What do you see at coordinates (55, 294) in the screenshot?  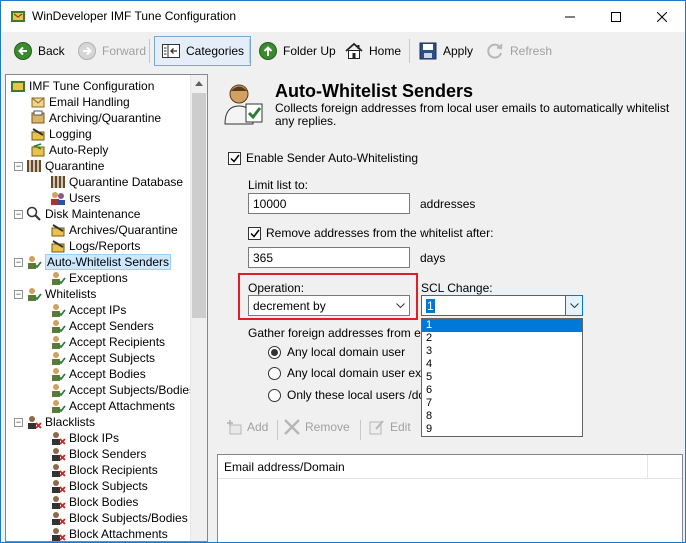 I see `tree-item-whitelists: − Whitelists` at bounding box center [55, 294].